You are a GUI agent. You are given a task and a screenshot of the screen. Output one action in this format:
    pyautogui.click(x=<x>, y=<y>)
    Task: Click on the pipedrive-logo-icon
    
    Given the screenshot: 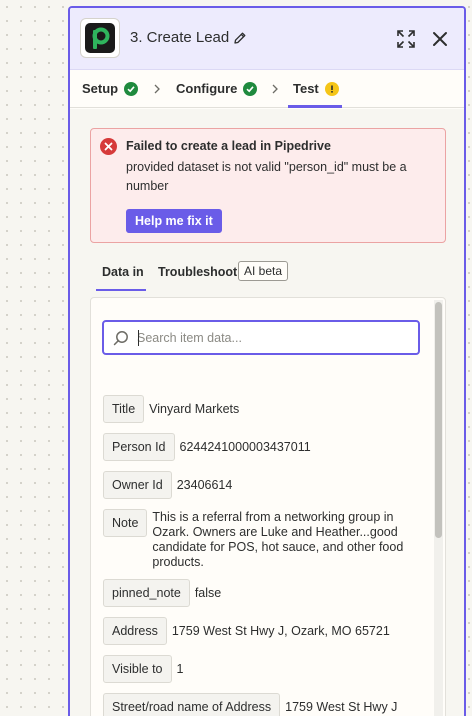 What is the action you would take?
    pyautogui.click(x=100, y=38)
    